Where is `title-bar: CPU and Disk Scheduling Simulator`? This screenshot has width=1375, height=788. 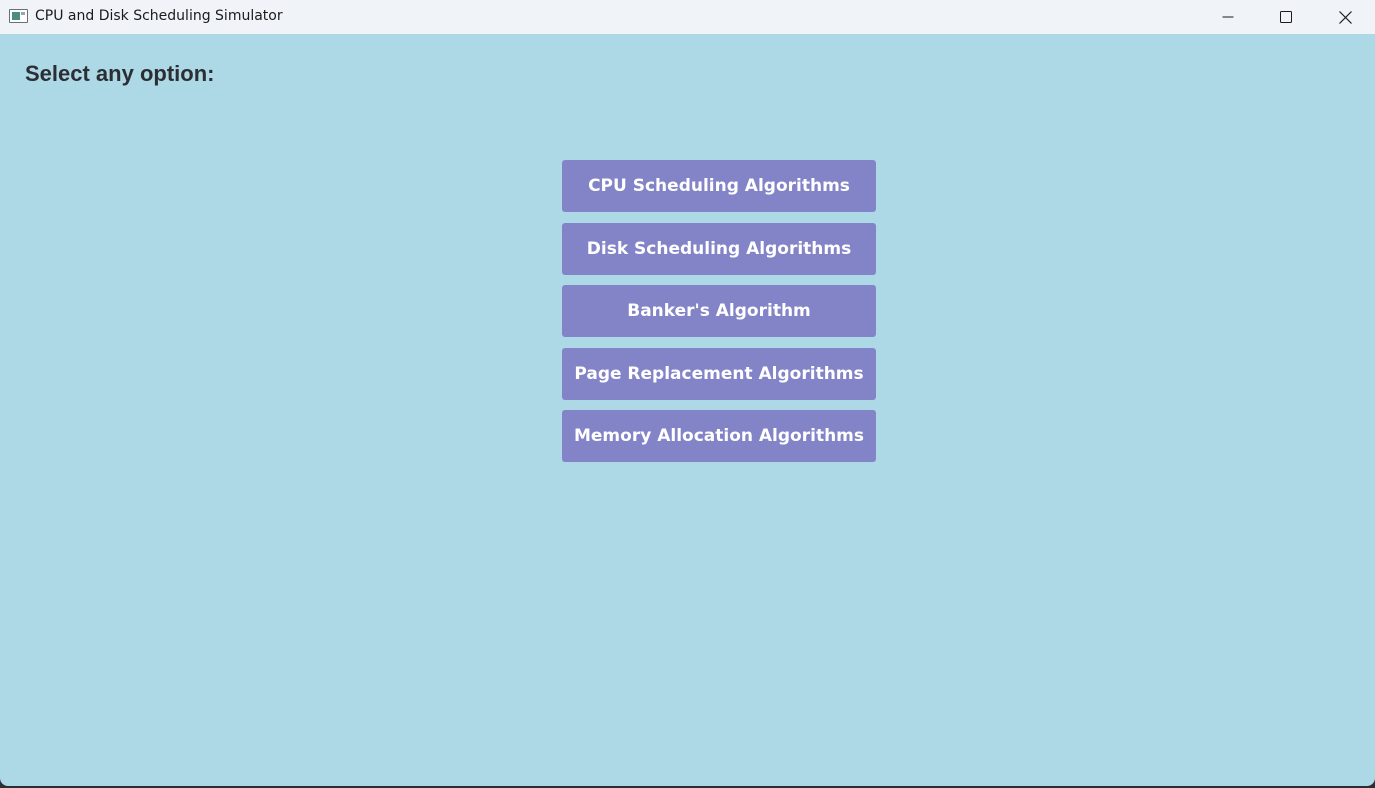 title-bar: CPU and Disk Scheduling Simulator is located at coordinates (687, 17).